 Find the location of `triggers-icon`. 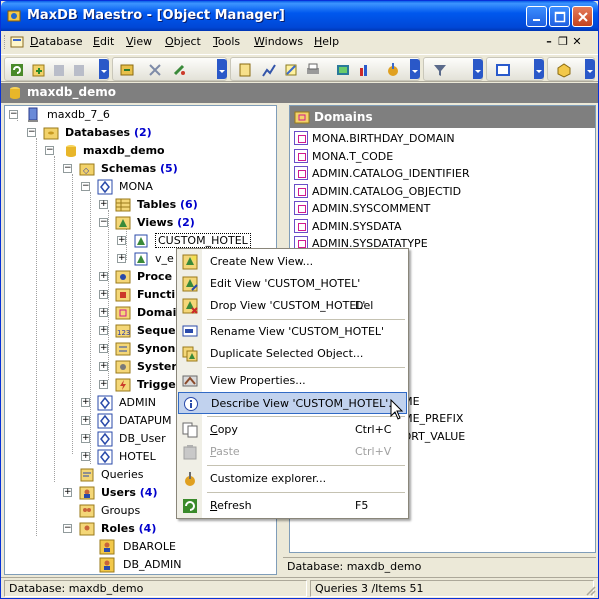

triggers-icon is located at coordinates (123, 385).